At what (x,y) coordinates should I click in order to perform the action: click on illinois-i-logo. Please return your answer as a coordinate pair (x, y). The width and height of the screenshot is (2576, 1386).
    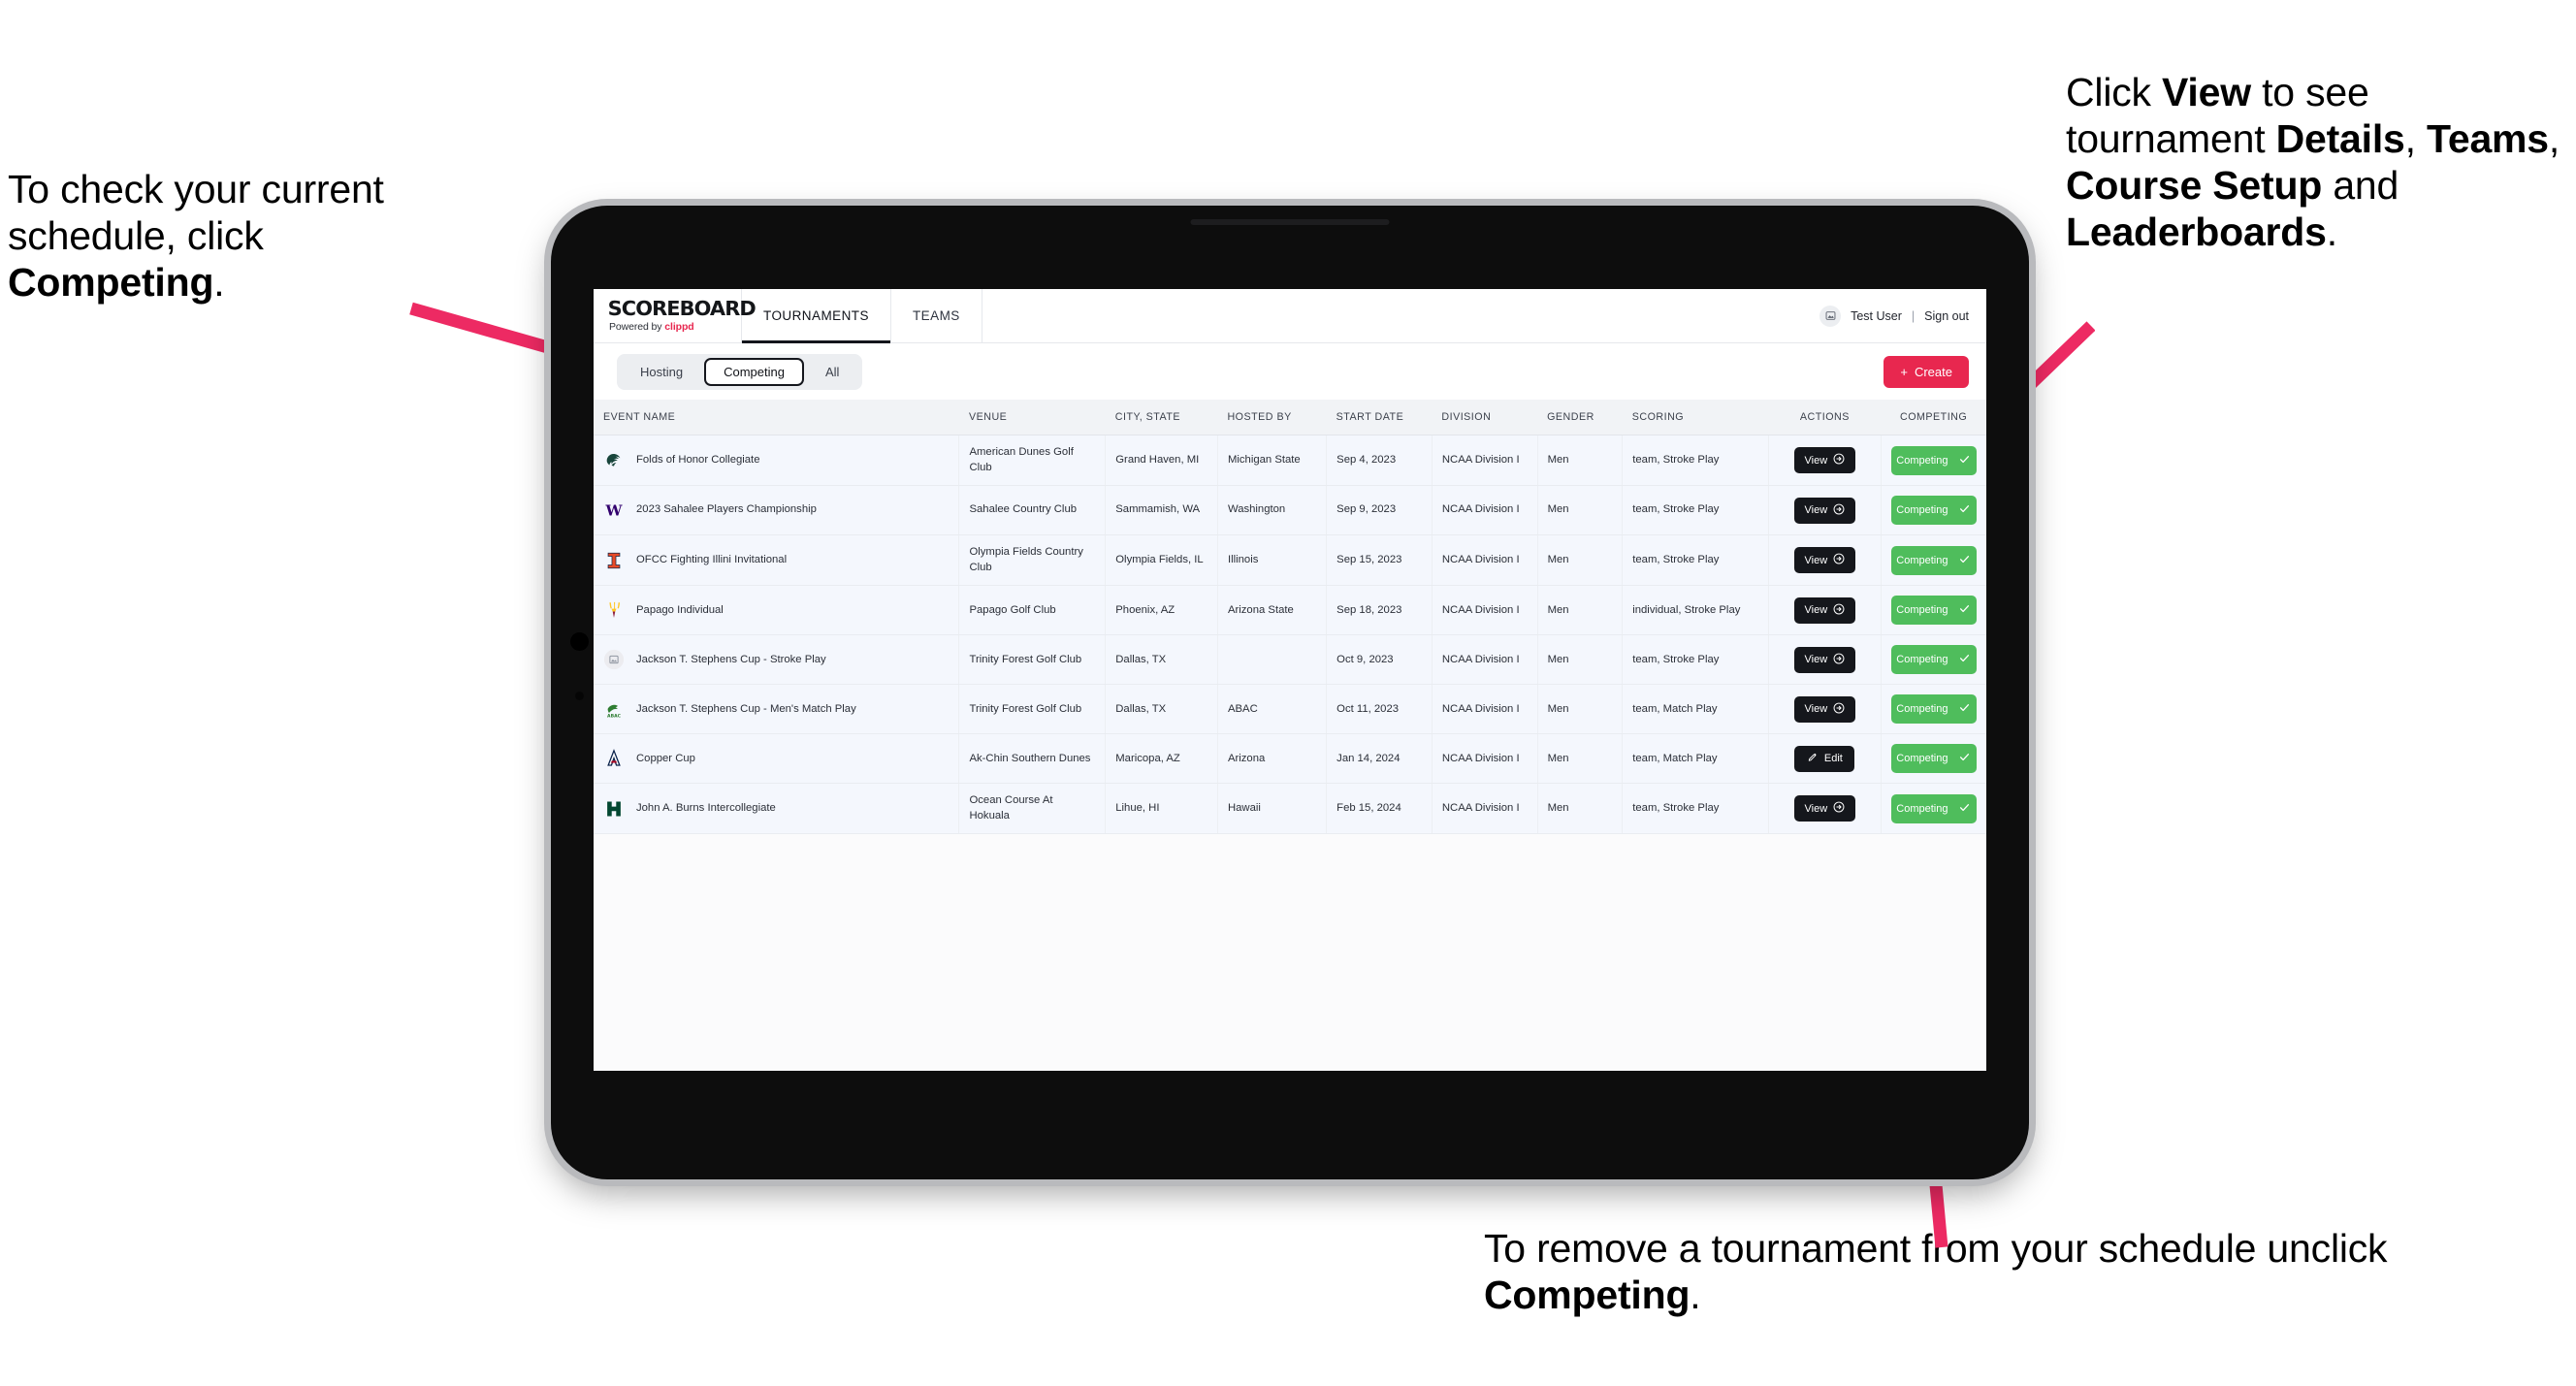
    Looking at the image, I should click on (614, 560).